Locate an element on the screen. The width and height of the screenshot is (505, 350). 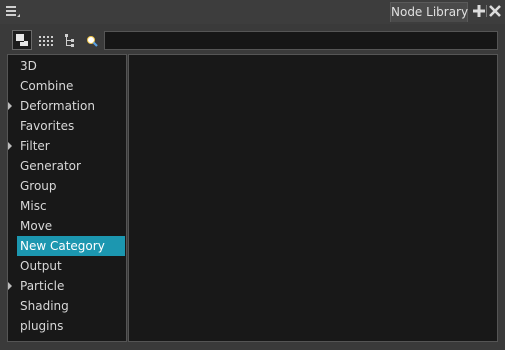
category-item-move: Move is located at coordinates (71, 226).